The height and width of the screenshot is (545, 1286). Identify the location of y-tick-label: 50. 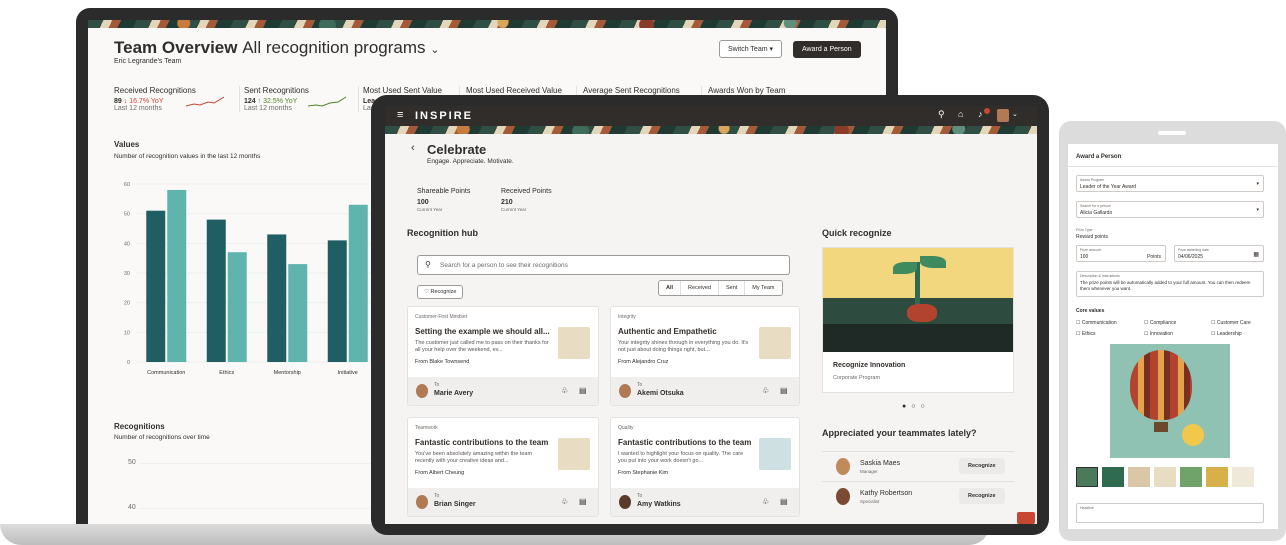
(127, 215).